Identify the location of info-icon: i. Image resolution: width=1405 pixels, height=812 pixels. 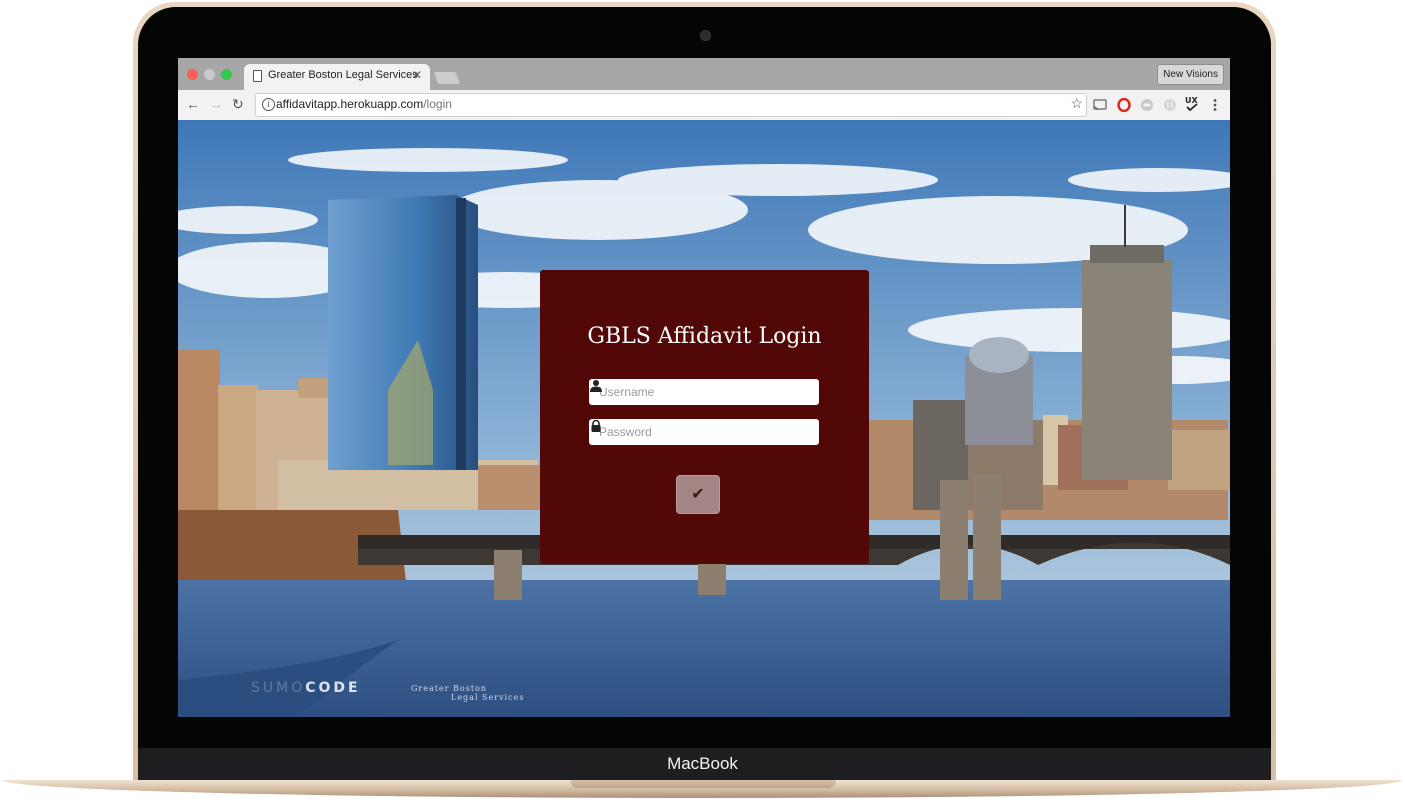
(268, 104).